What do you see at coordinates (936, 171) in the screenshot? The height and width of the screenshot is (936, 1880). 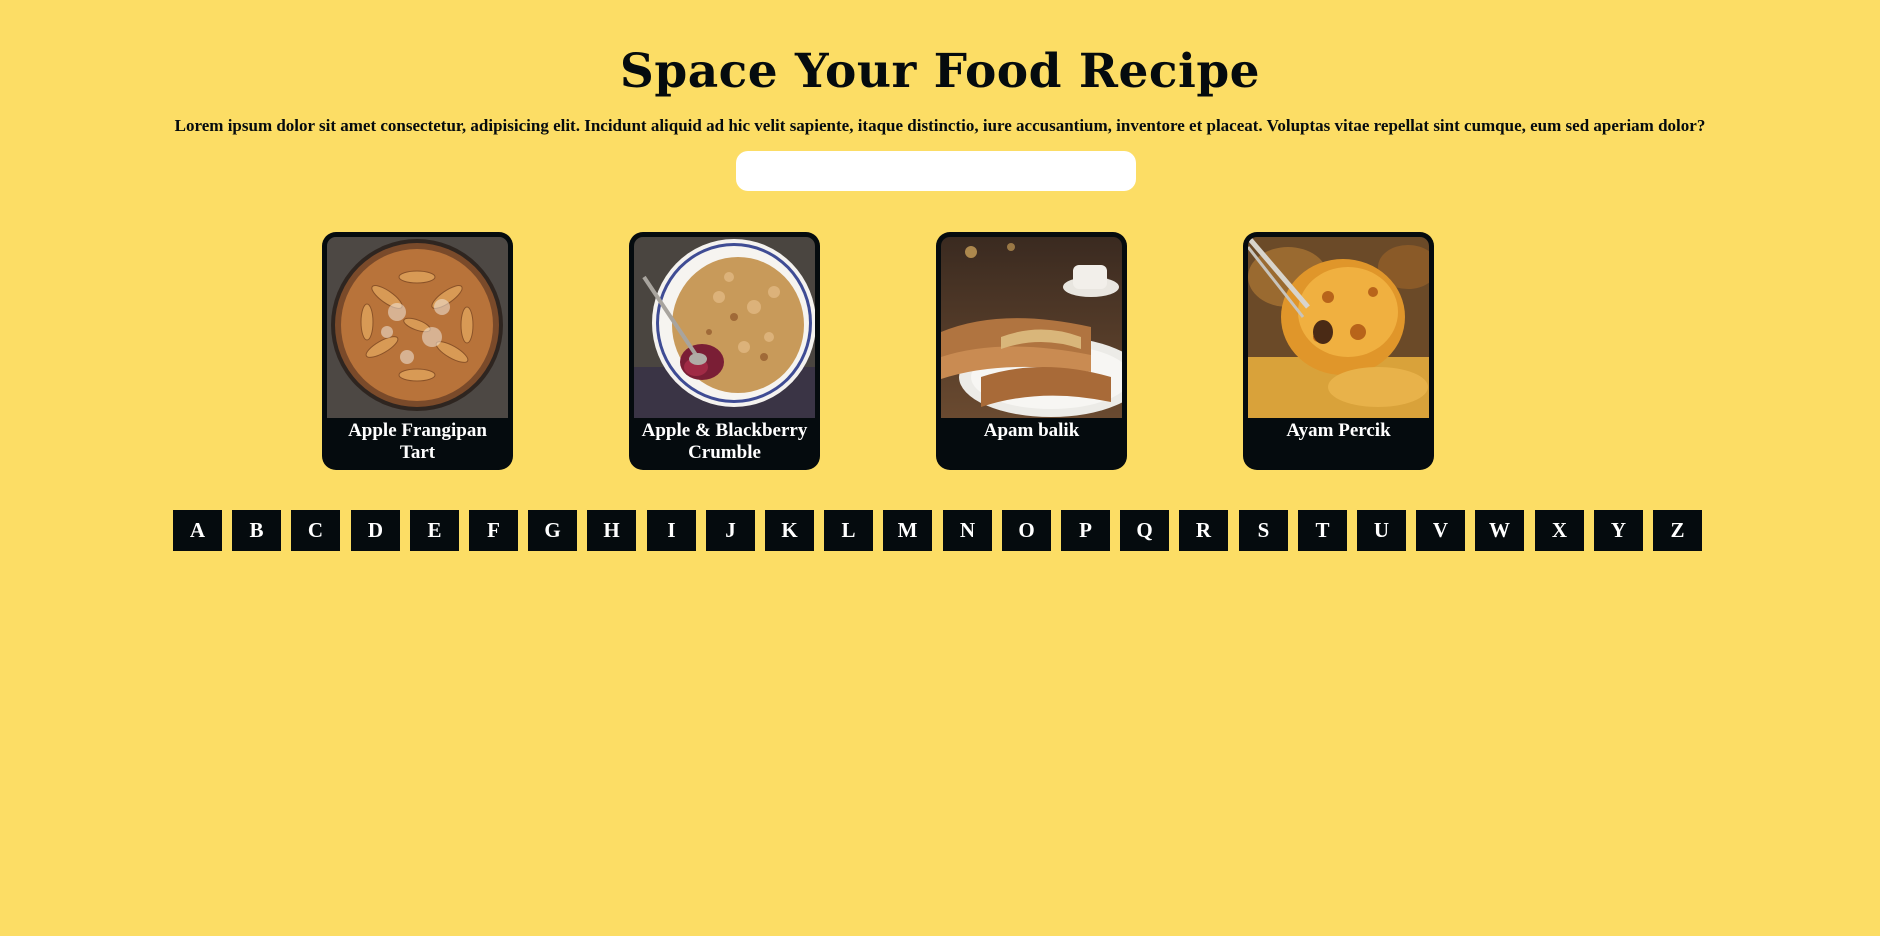 I see `search-input` at bounding box center [936, 171].